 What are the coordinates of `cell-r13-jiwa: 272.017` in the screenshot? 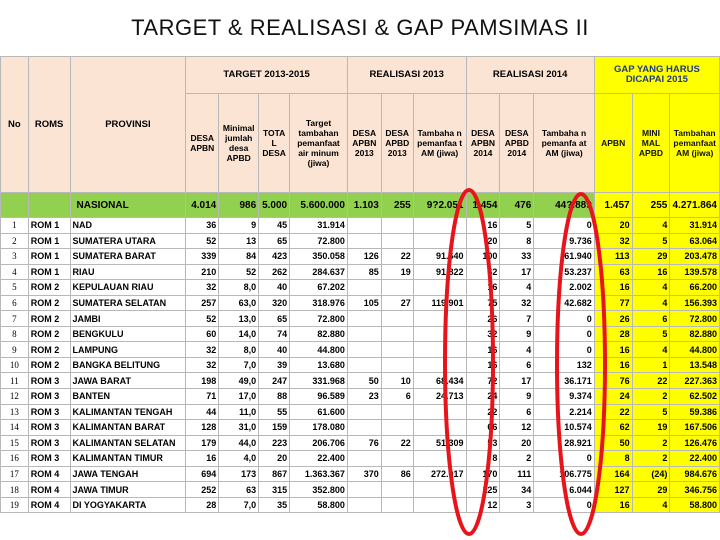 It's located at (439, 474).